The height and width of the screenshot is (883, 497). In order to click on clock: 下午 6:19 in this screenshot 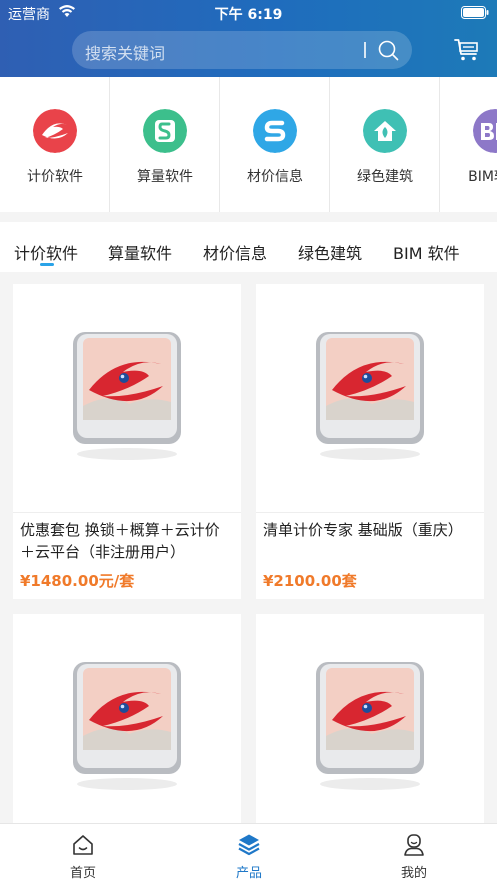, I will do `click(248, 15)`.